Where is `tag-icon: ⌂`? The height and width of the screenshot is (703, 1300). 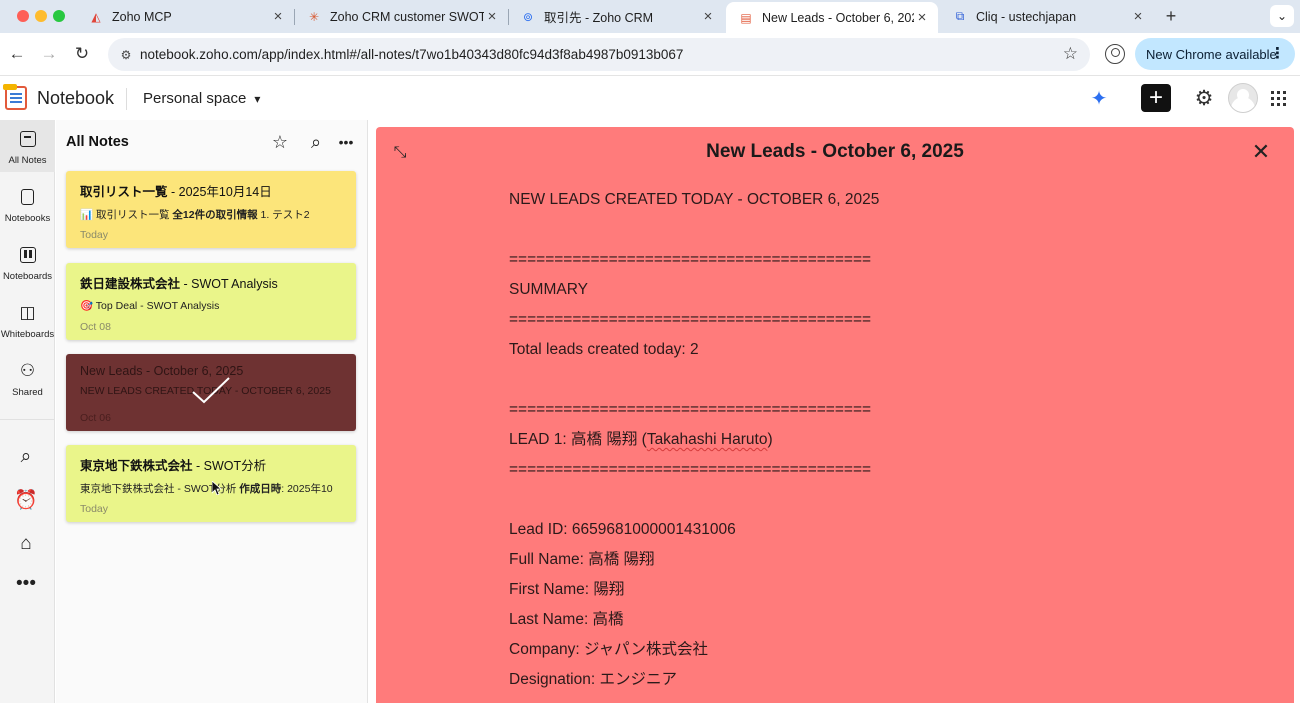
tag-icon: ⌂ is located at coordinates (26, 544).